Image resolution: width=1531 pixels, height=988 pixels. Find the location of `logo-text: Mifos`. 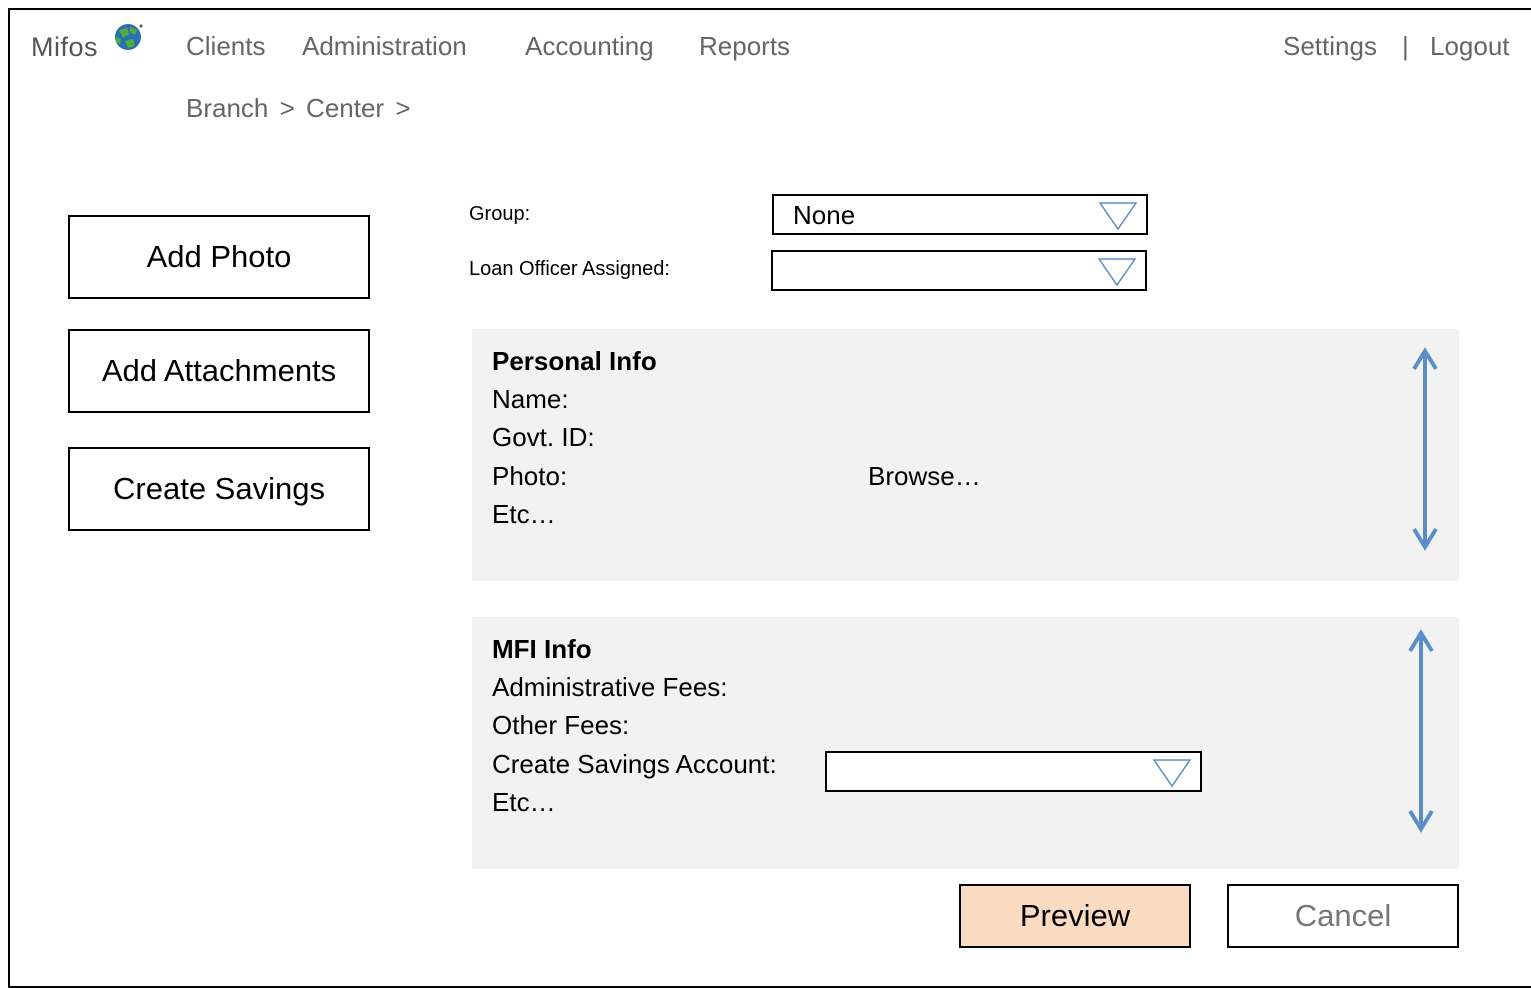

logo-text: Mifos is located at coordinates (65, 47).